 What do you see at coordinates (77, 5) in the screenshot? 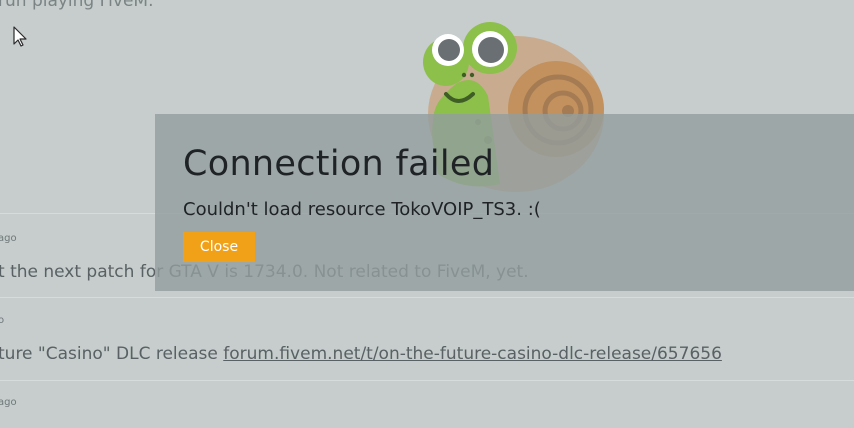
I see `feed-partial-text: run playing FiveM.` at bounding box center [77, 5].